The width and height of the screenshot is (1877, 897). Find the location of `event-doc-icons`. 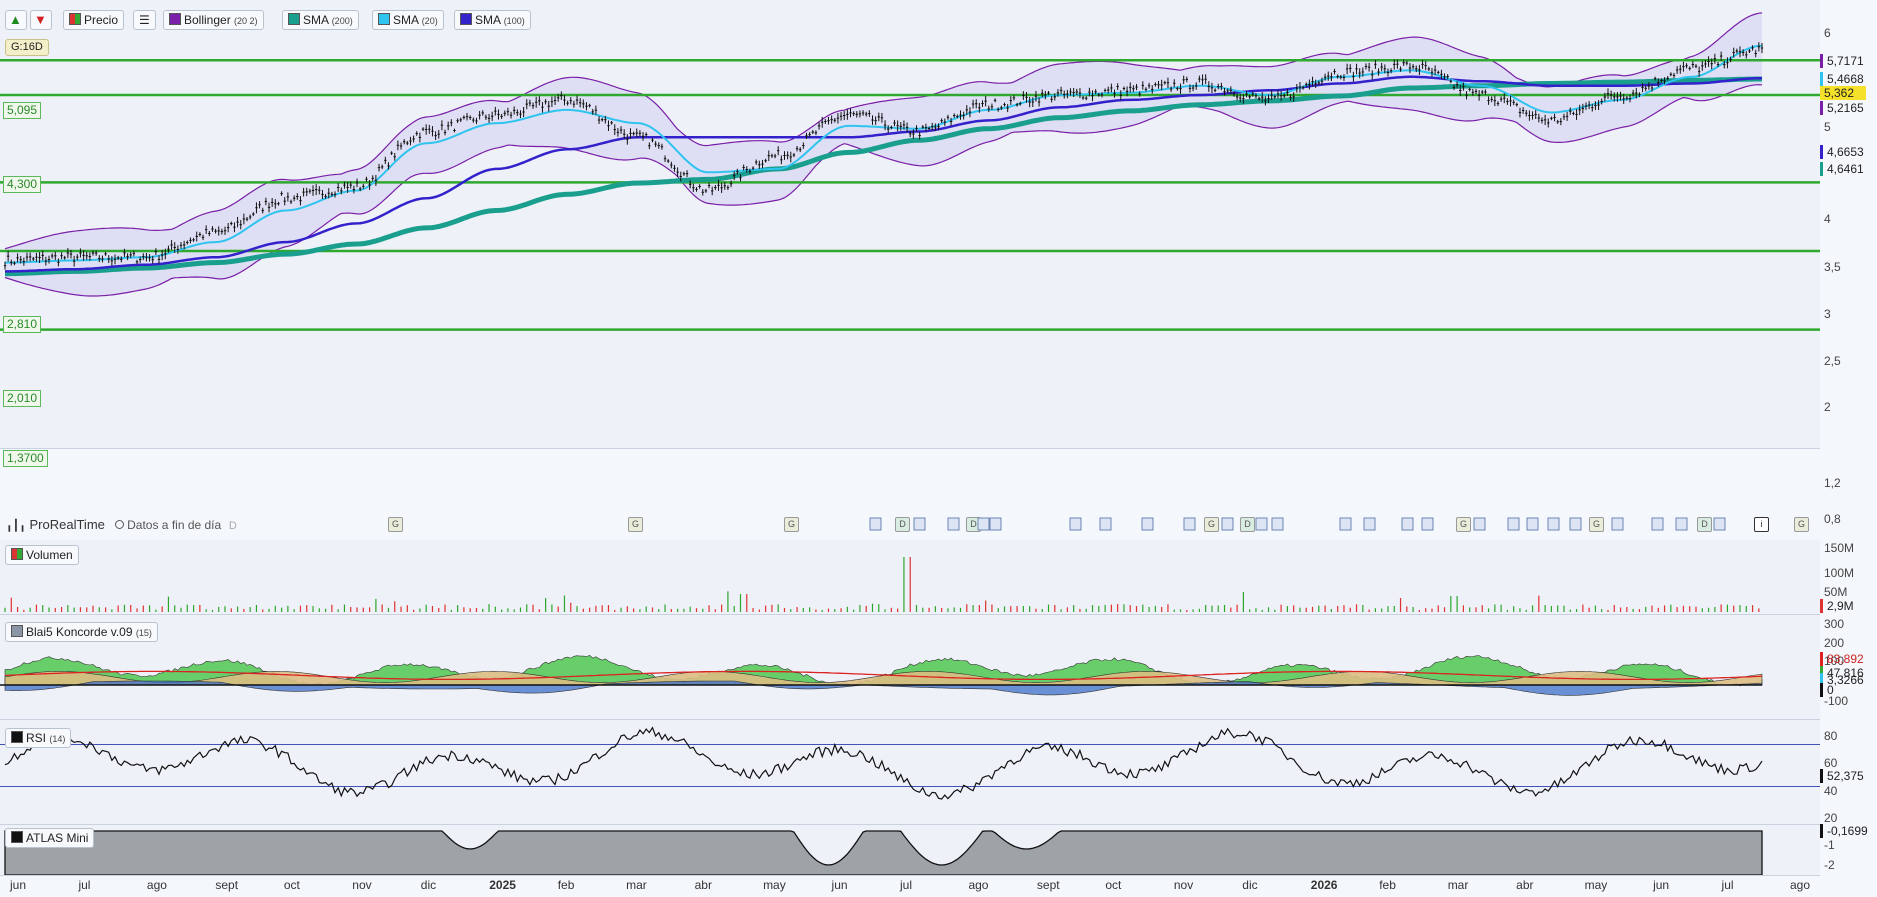

event-doc-icons is located at coordinates (1297, 524).